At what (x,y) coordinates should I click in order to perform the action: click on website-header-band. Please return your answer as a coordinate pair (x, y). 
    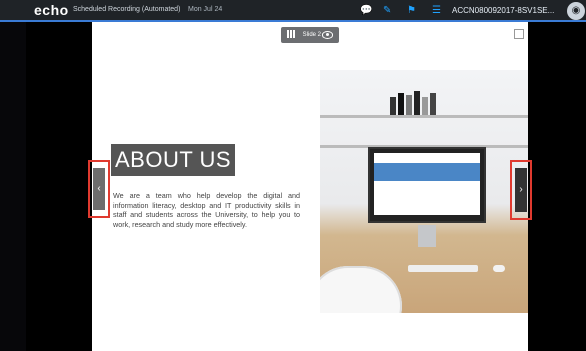
    Looking at the image, I should click on (427, 172).